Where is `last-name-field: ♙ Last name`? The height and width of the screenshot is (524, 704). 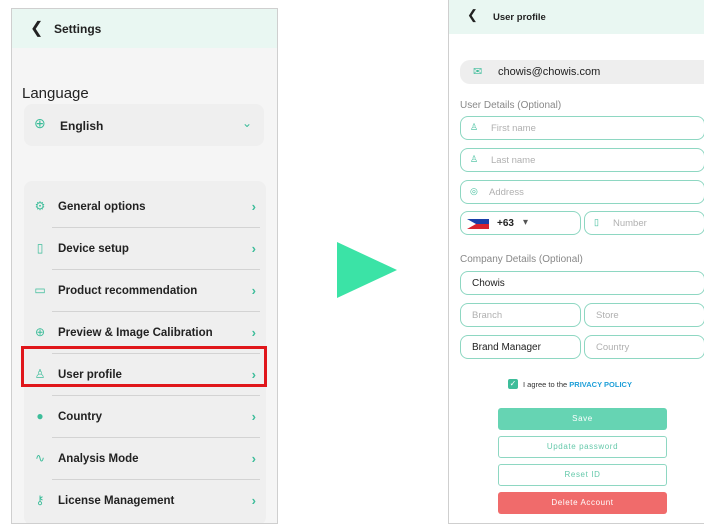
last-name-field: ♙ Last name is located at coordinates (582, 160).